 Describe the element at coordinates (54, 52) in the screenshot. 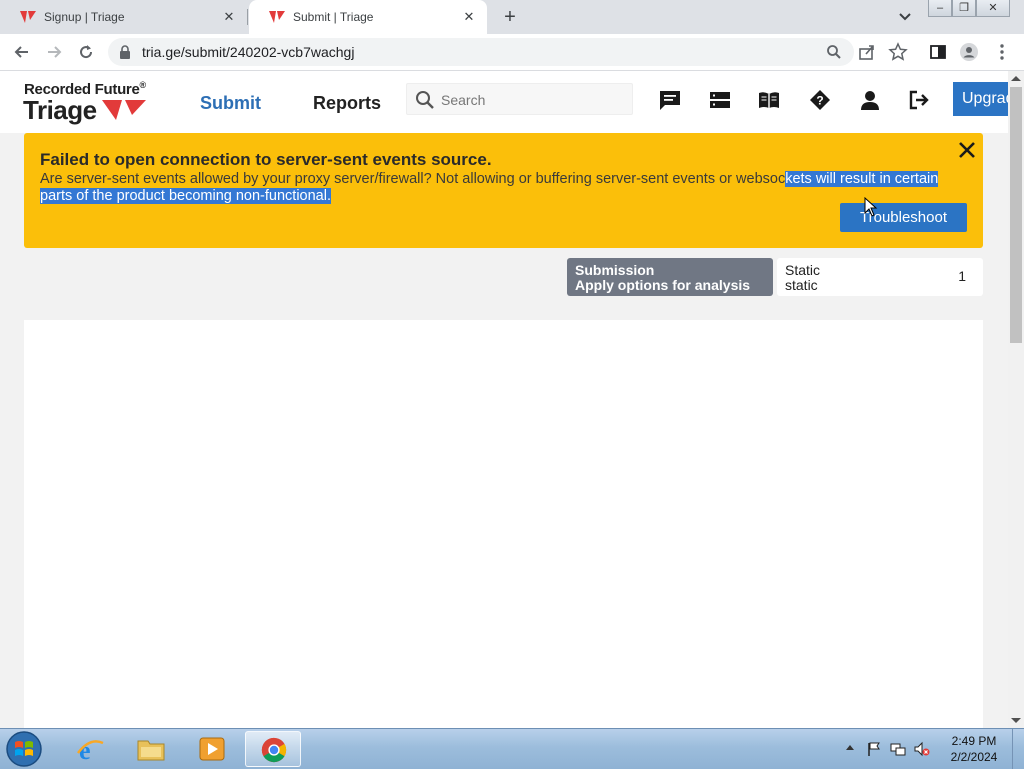

I see `forward-arrow-icon` at that location.